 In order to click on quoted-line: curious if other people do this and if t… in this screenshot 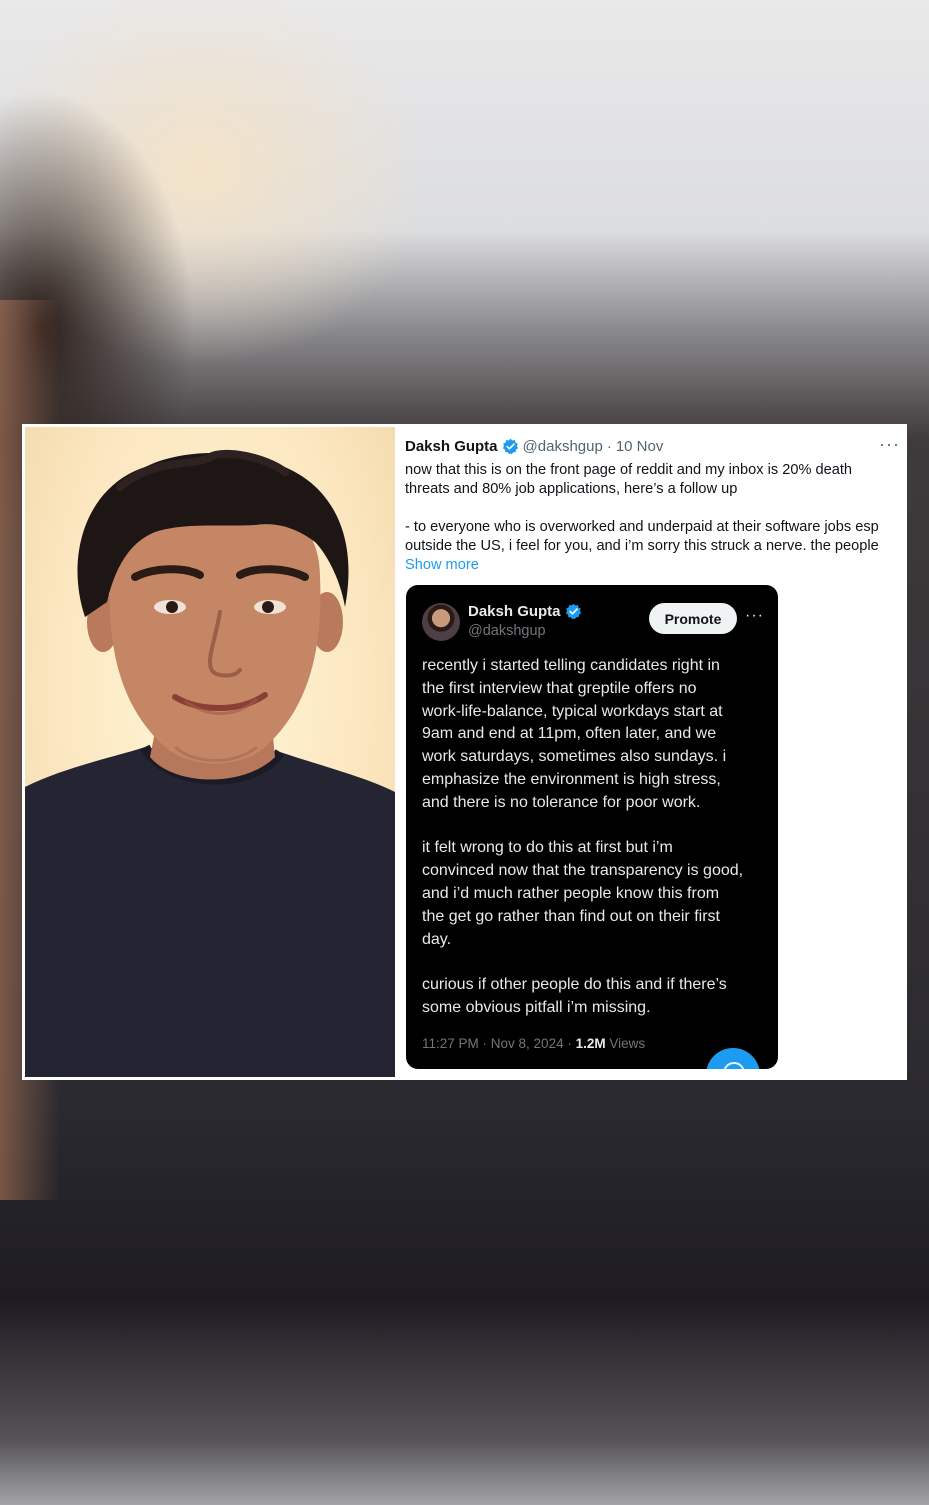, I will do `click(574, 985)`.